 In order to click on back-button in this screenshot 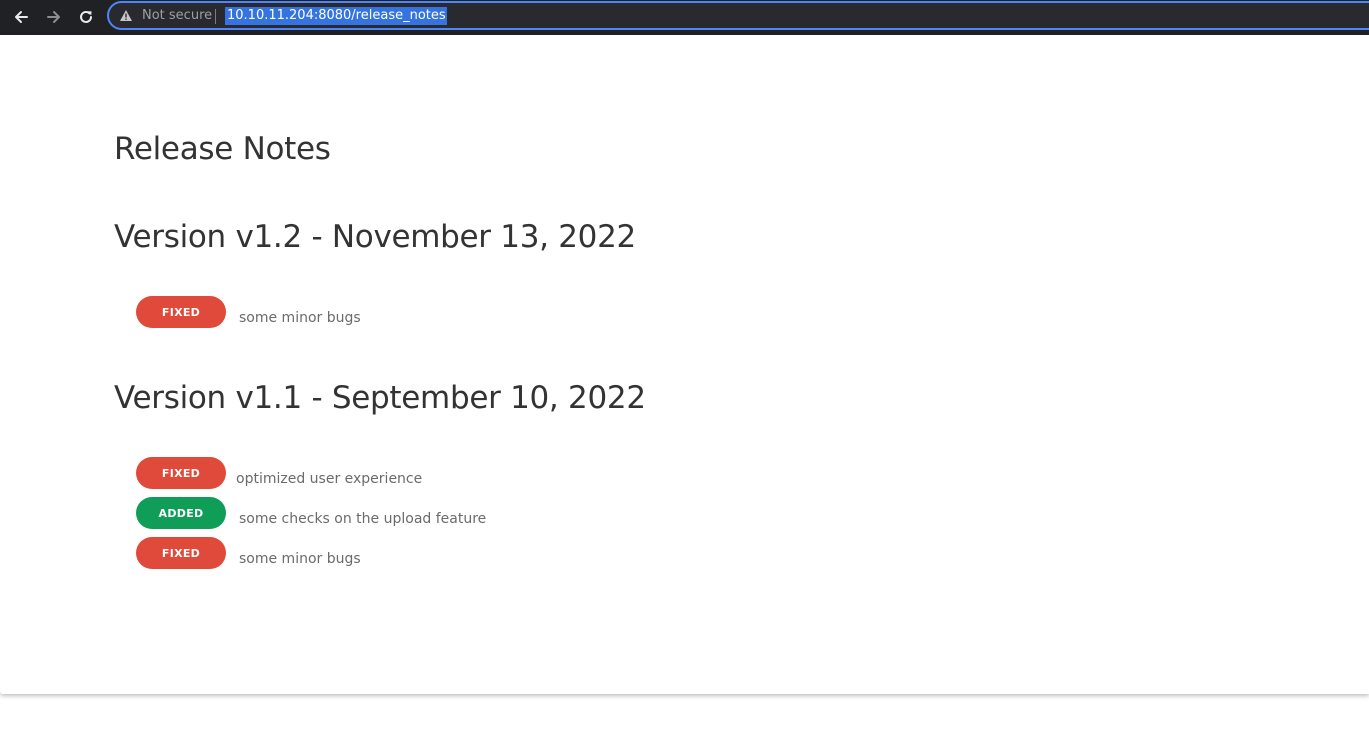, I will do `click(21, 17)`.